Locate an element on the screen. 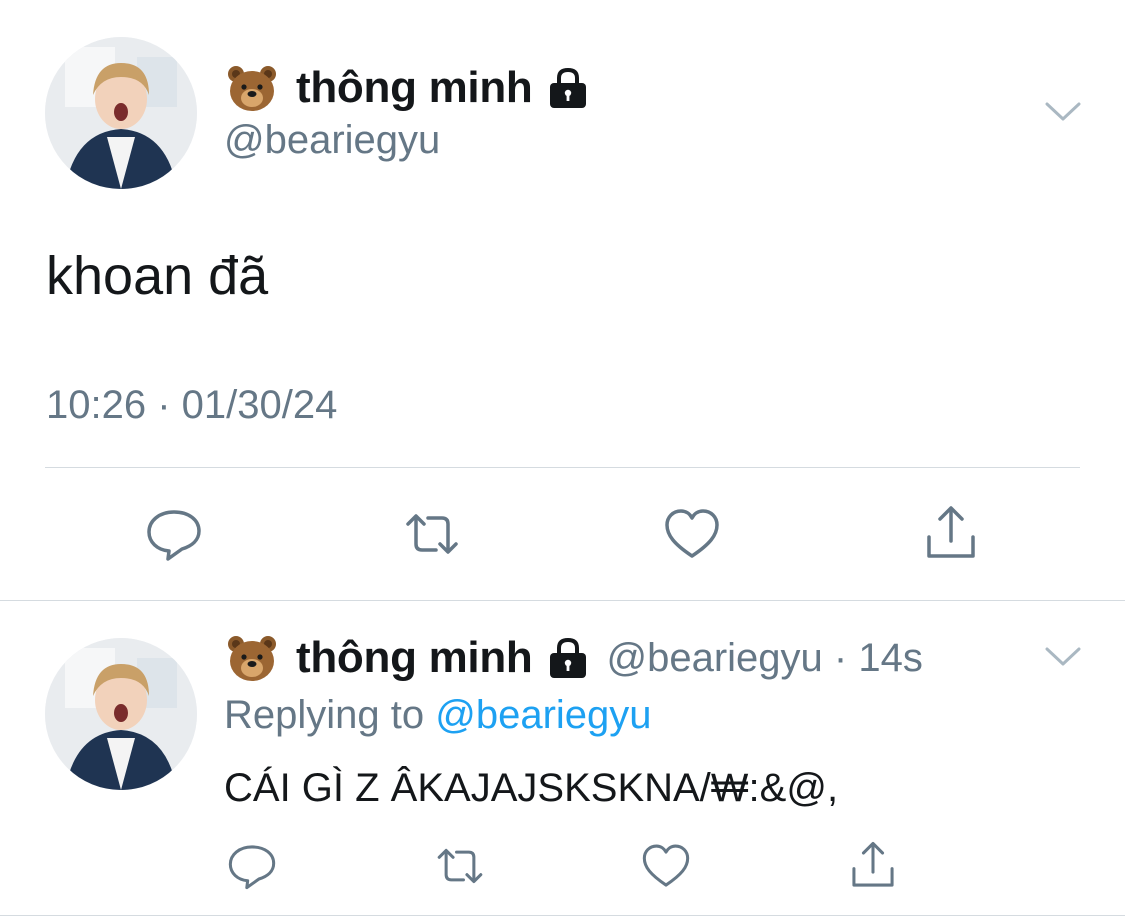 The height and width of the screenshot is (920, 1125). author-name-row: thông minh is located at coordinates (407, 88).